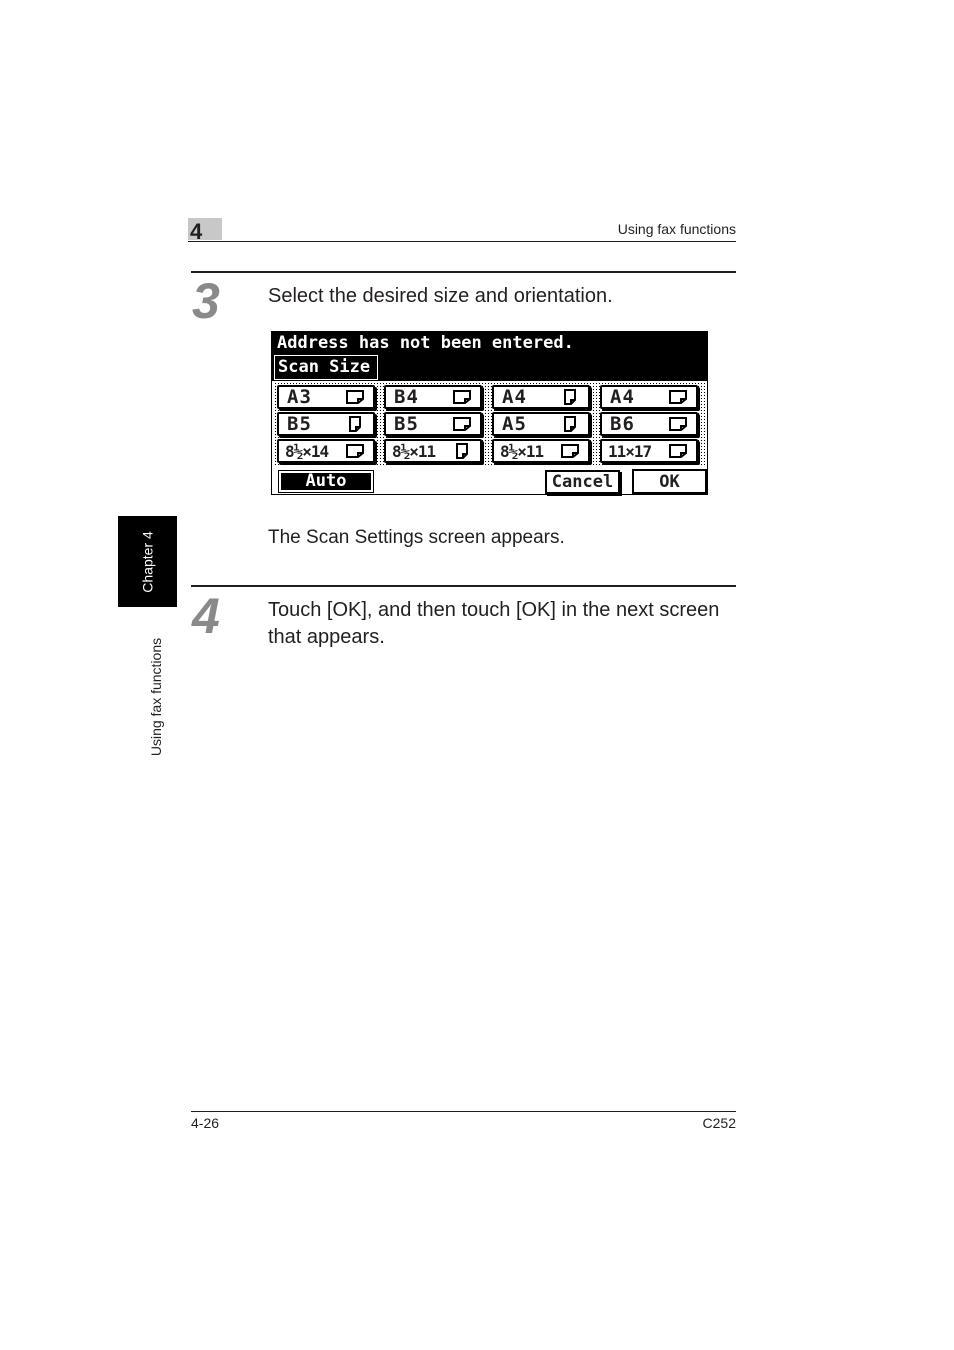  What do you see at coordinates (630, 451) in the screenshot?
I see `size-label: 11×17` at bounding box center [630, 451].